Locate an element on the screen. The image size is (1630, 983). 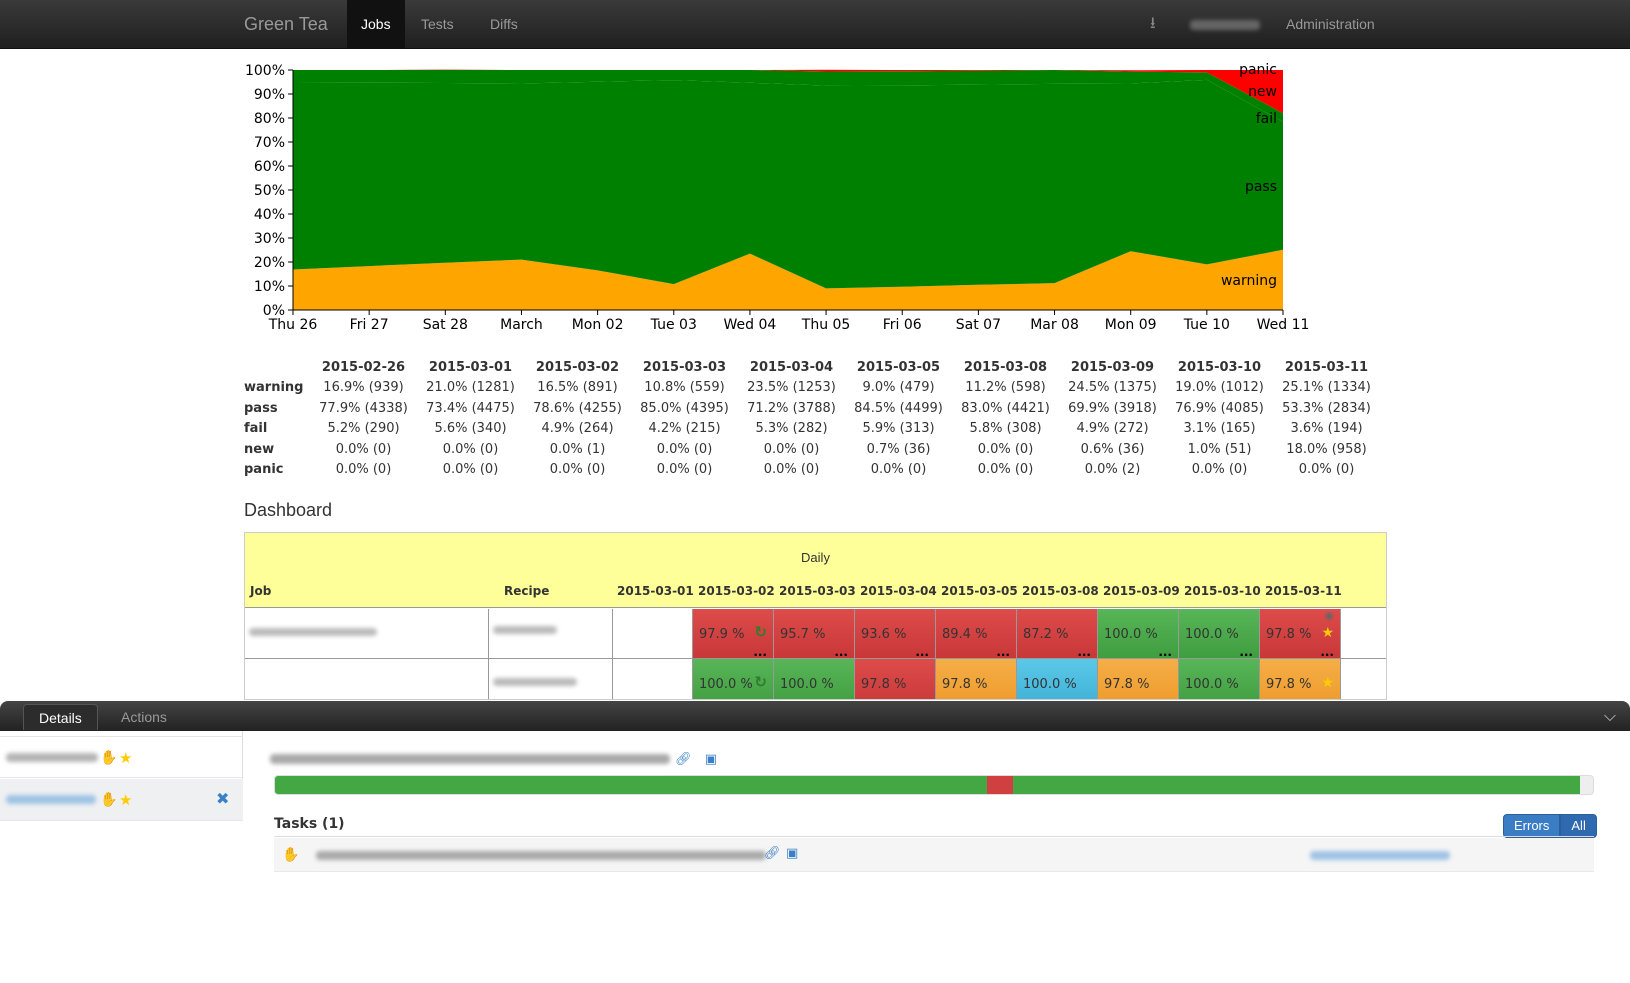
result-value: 89.4 % is located at coordinates (965, 634).